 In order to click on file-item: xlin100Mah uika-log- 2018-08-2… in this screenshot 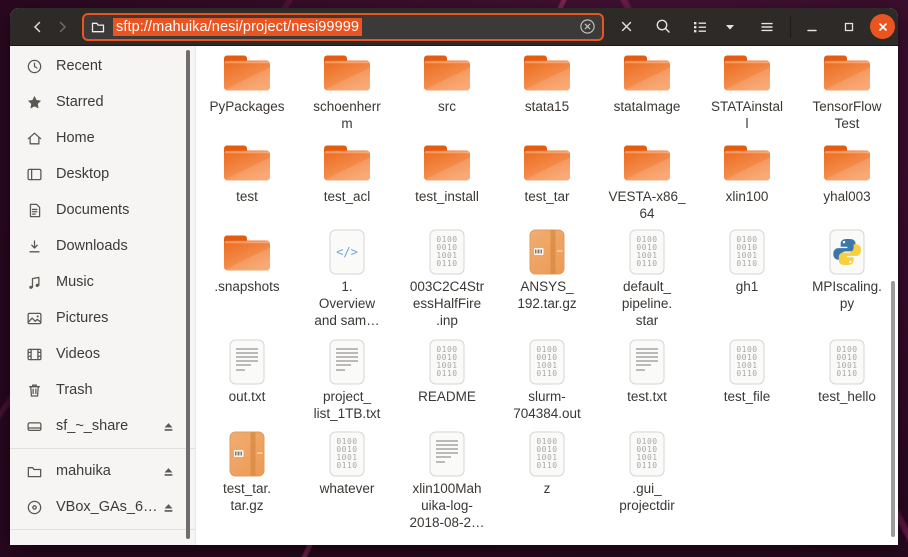, I will do `click(447, 486)`.